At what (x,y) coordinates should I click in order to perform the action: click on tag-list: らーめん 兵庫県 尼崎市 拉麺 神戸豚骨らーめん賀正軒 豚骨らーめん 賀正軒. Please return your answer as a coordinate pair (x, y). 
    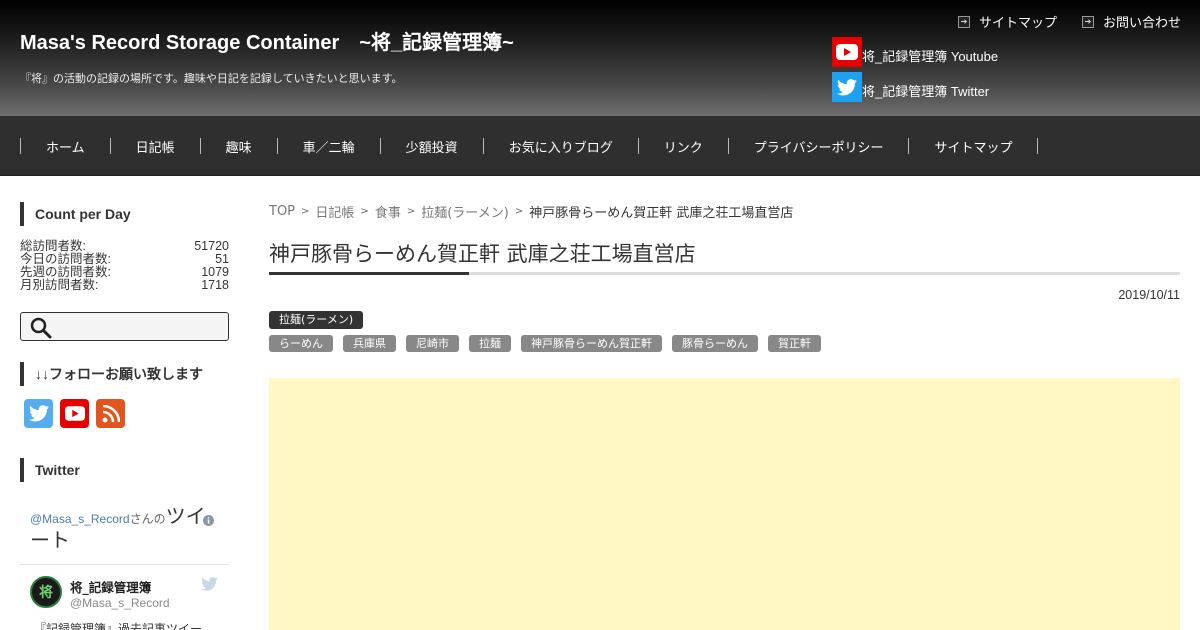
    Looking at the image, I should click on (550, 343).